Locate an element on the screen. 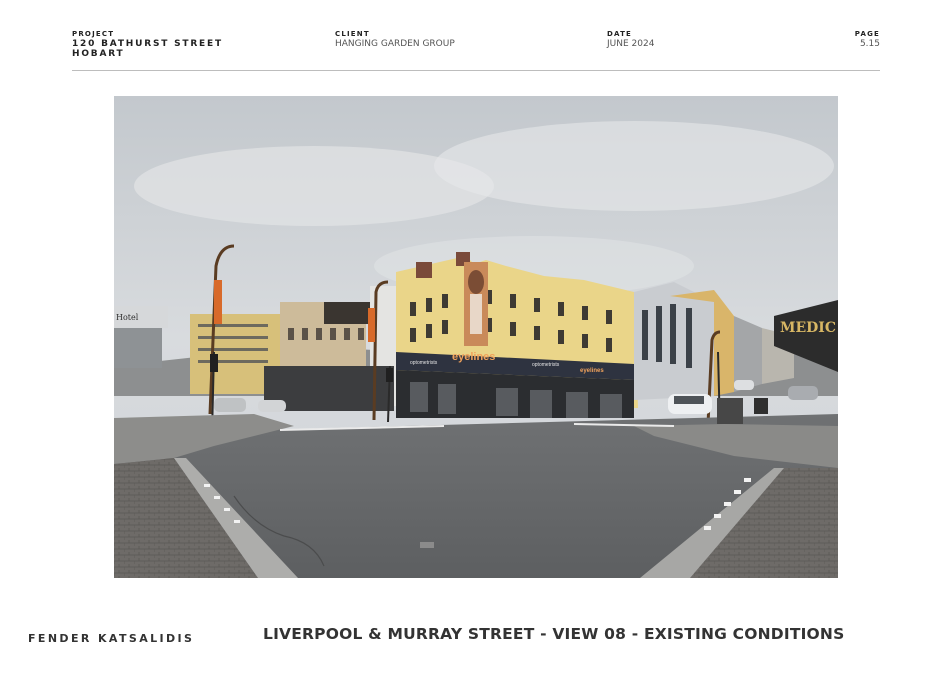 The height and width of the screenshot is (673, 951). optometrists-sign-2: optometrists is located at coordinates (546, 365).